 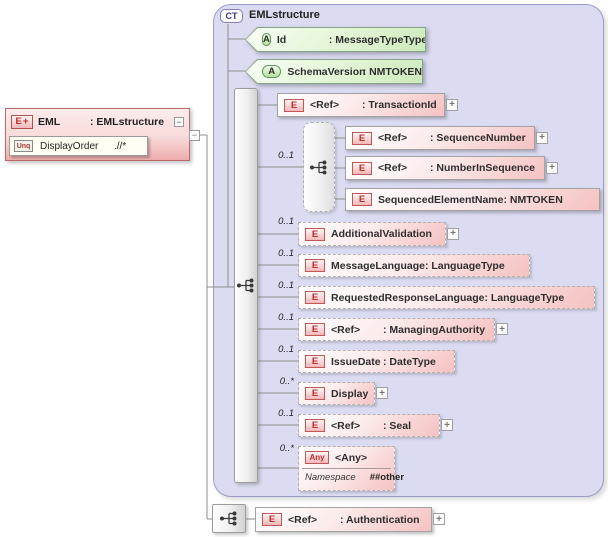 I want to click on occurs-label-additionalvalidation: 0..1, so click(x=286, y=221).